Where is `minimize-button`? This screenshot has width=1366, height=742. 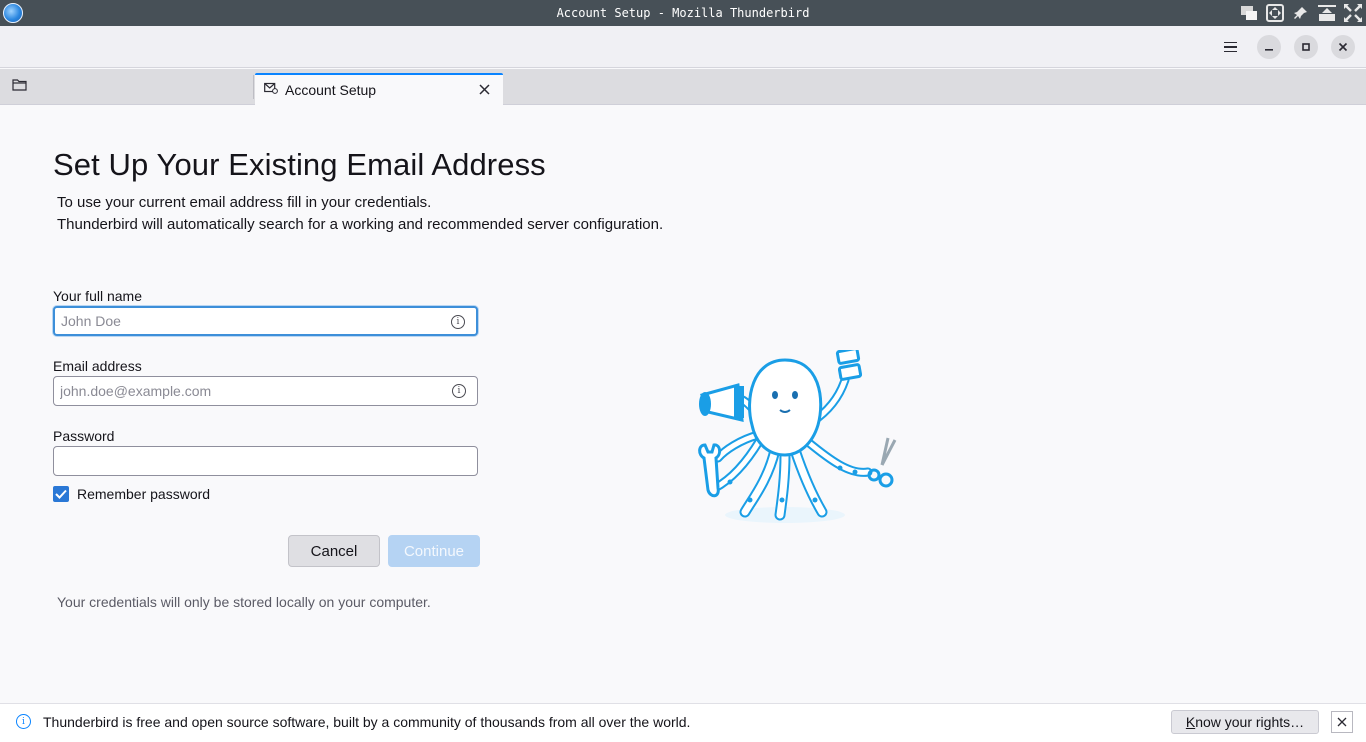 minimize-button is located at coordinates (1269, 47).